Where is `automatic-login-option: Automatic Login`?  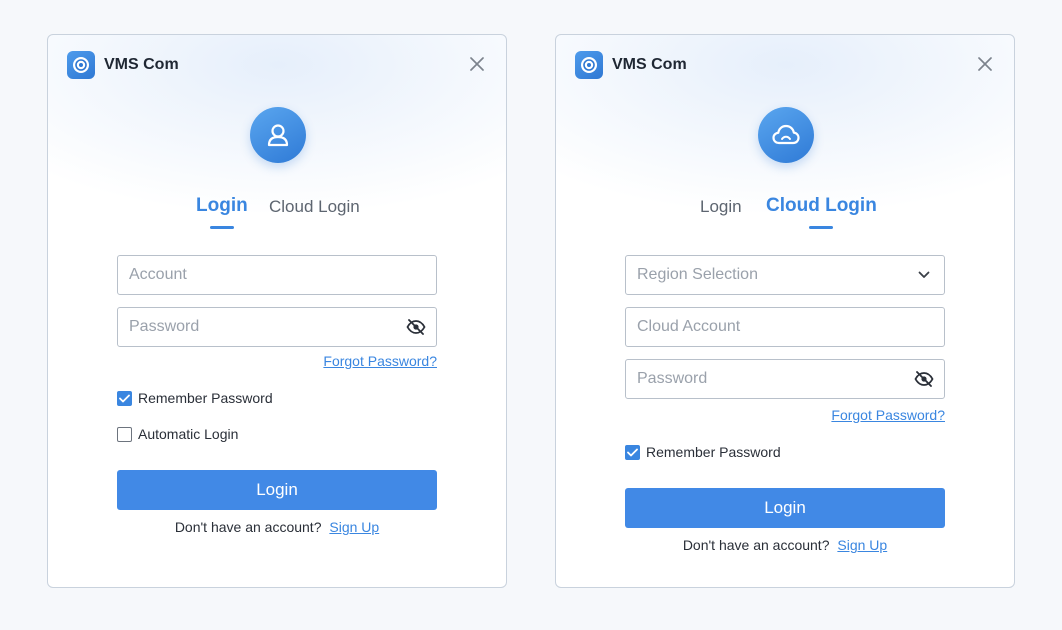 automatic-login-option: Automatic Login is located at coordinates (177, 434).